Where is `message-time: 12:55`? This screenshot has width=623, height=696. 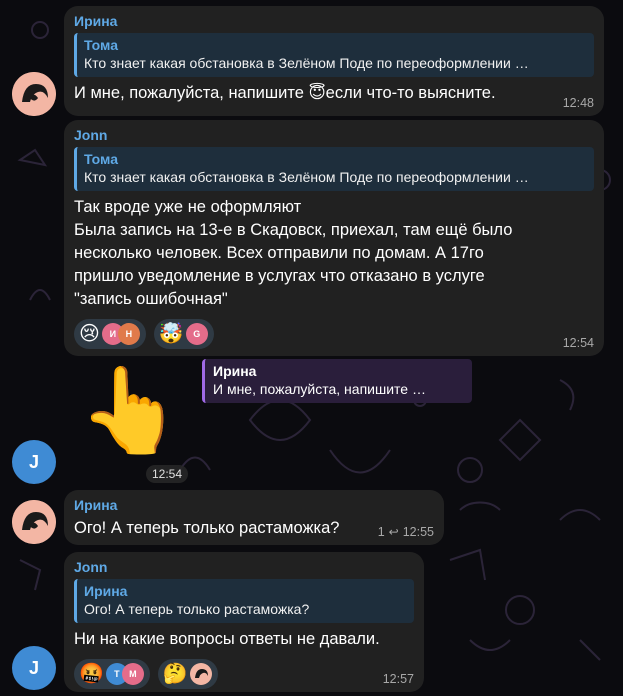
message-time: 12:55 is located at coordinates (418, 532).